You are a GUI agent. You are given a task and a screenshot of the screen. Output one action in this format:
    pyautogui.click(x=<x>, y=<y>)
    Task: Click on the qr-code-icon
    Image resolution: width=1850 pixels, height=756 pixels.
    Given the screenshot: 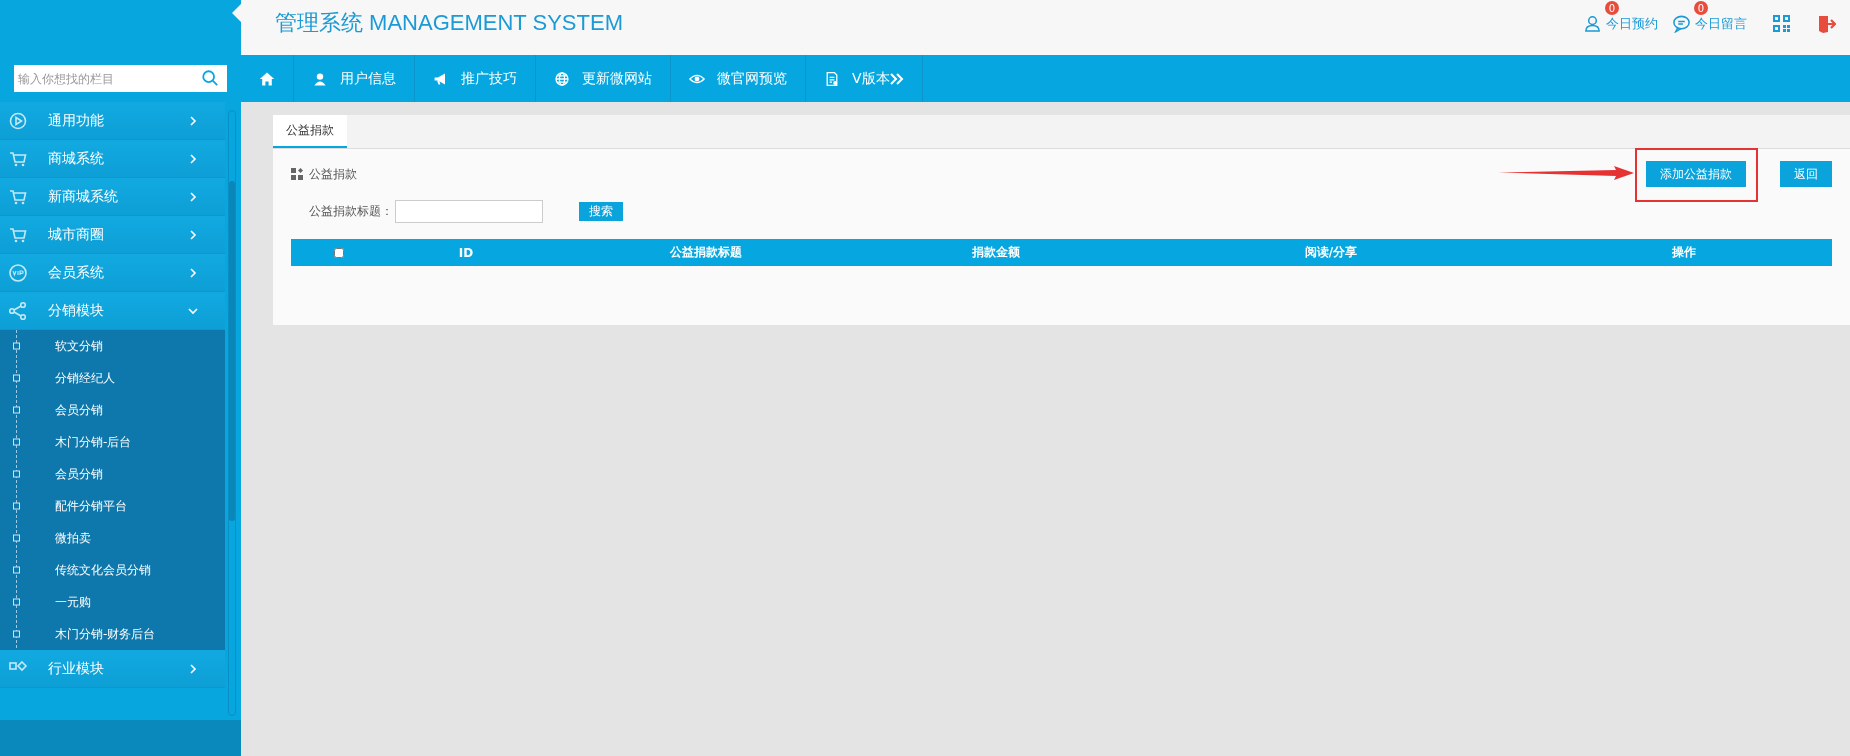 What is the action you would take?
    pyautogui.click(x=1781, y=23)
    